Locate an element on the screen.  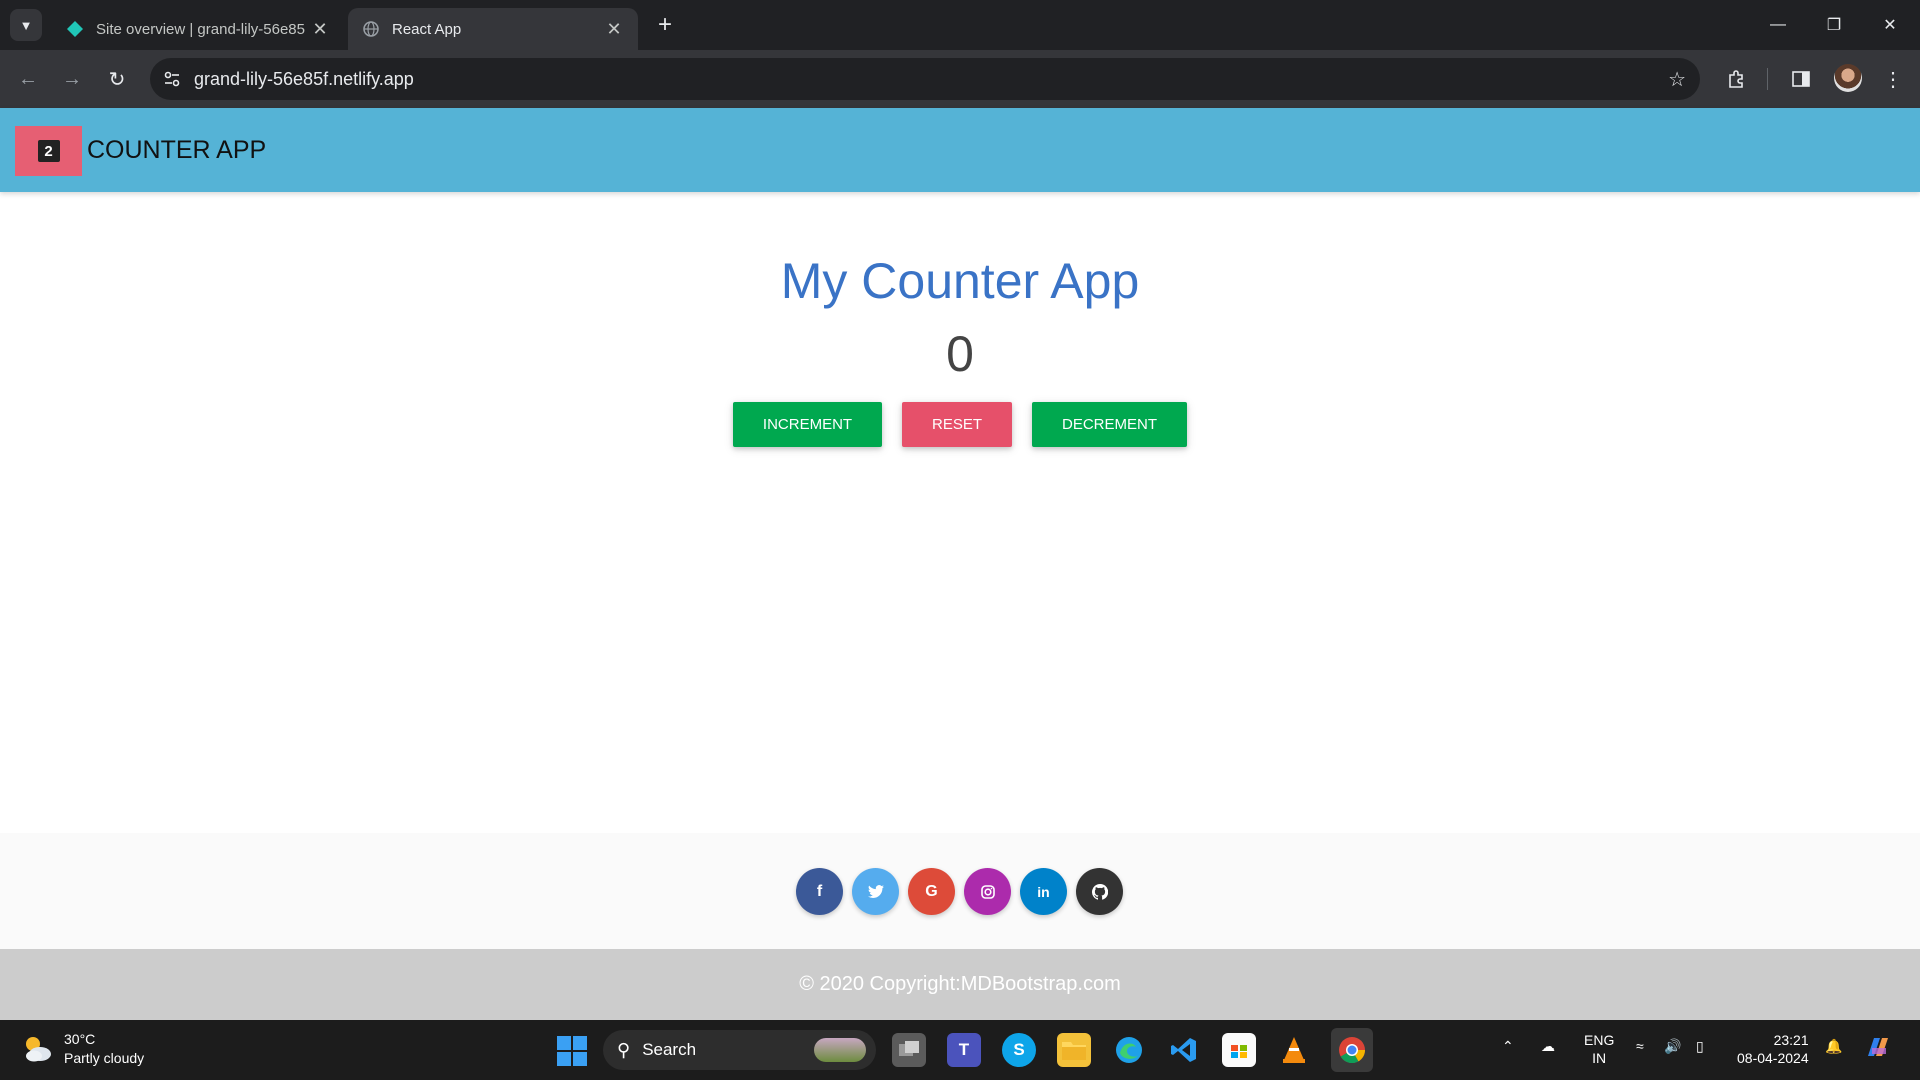
site-info-icon is located at coordinates (172, 79).